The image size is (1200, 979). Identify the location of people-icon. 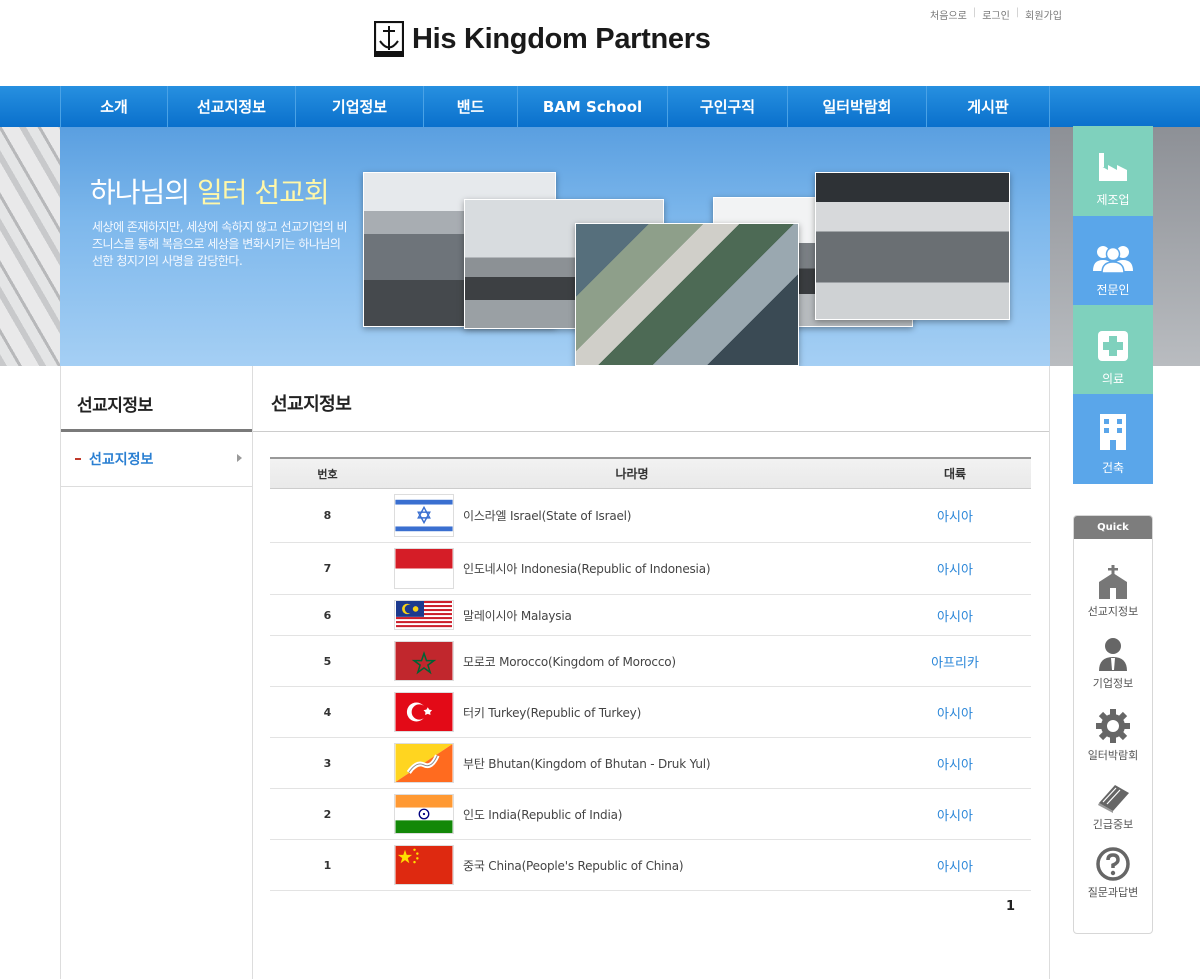
(1113, 259).